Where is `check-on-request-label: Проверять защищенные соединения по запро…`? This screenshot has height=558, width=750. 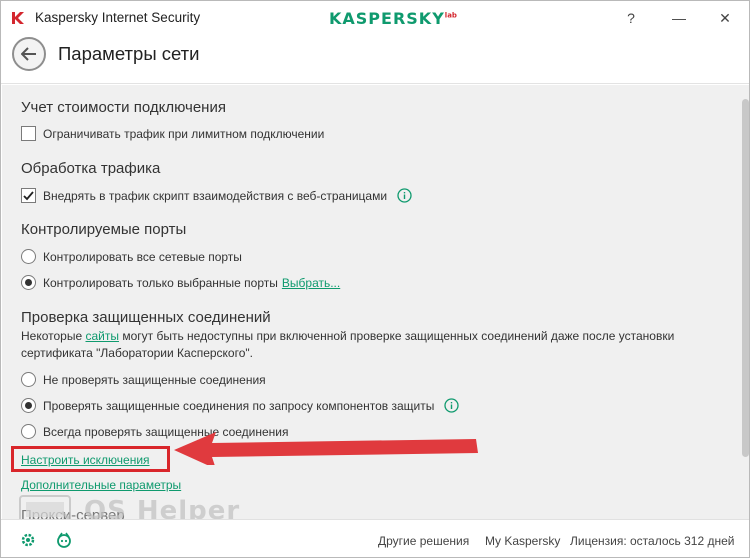
check-on-request-label: Проверять защищенные соединения по запро… is located at coordinates (239, 405).